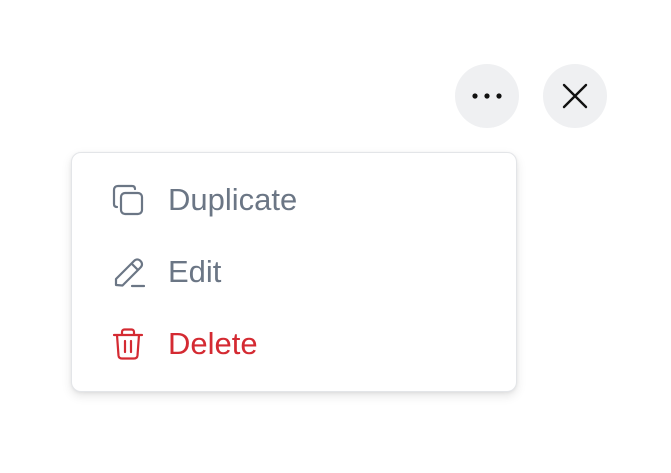 The height and width of the screenshot is (473, 671). Describe the element at coordinates (195, 271) in the screenshot. I see `menu-item-label: Edit` at that location.